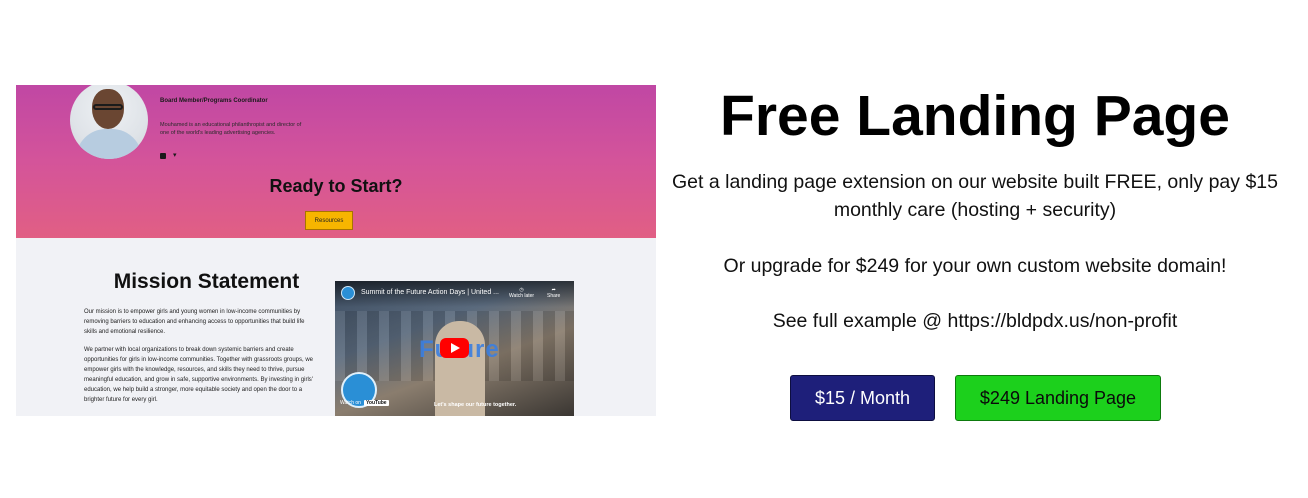 This screenshot has width=1308, height=498. Describe the element at coordinates (350, 403) in the screenshot. I see `watch-on-label: Watch on` at that location.